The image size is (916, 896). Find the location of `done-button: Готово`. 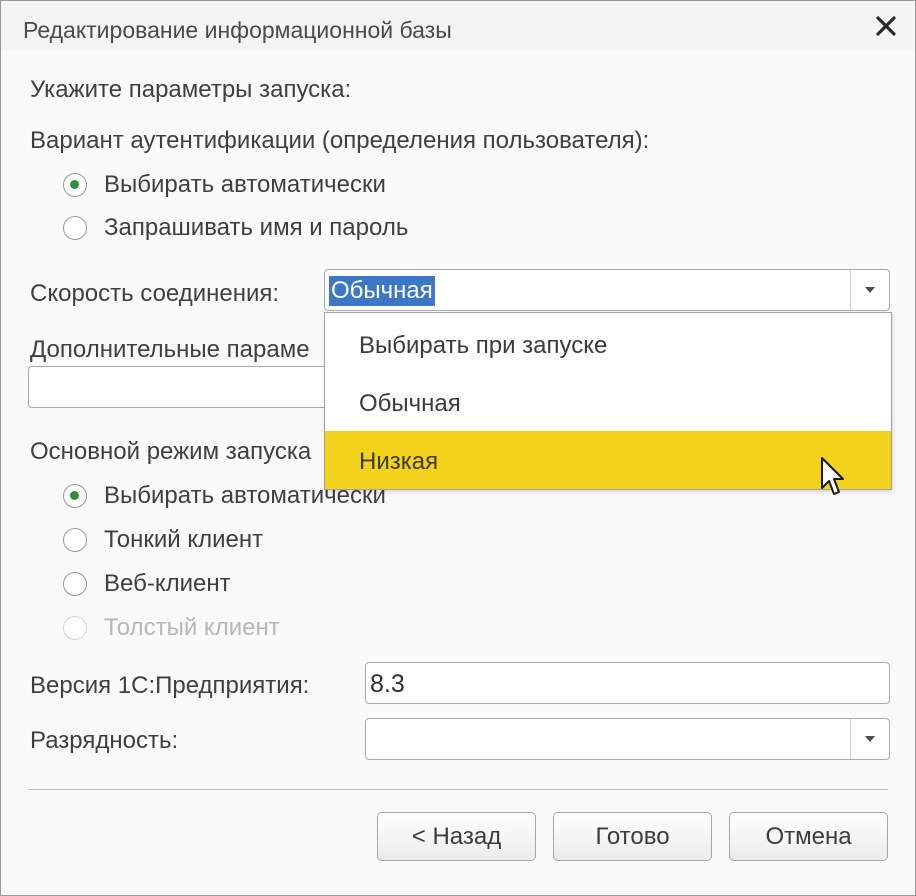

done-button: Готово is located at coordinates (632, 836).